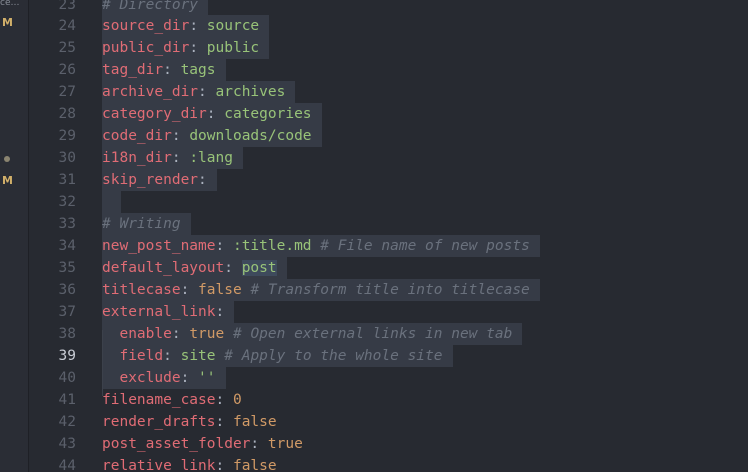 The width and height of the screenshot is (748, 472). Describe the element at coordinates (388, 400) in the screenshot. I see `code-line: 41 filename_case: 0` at that location.